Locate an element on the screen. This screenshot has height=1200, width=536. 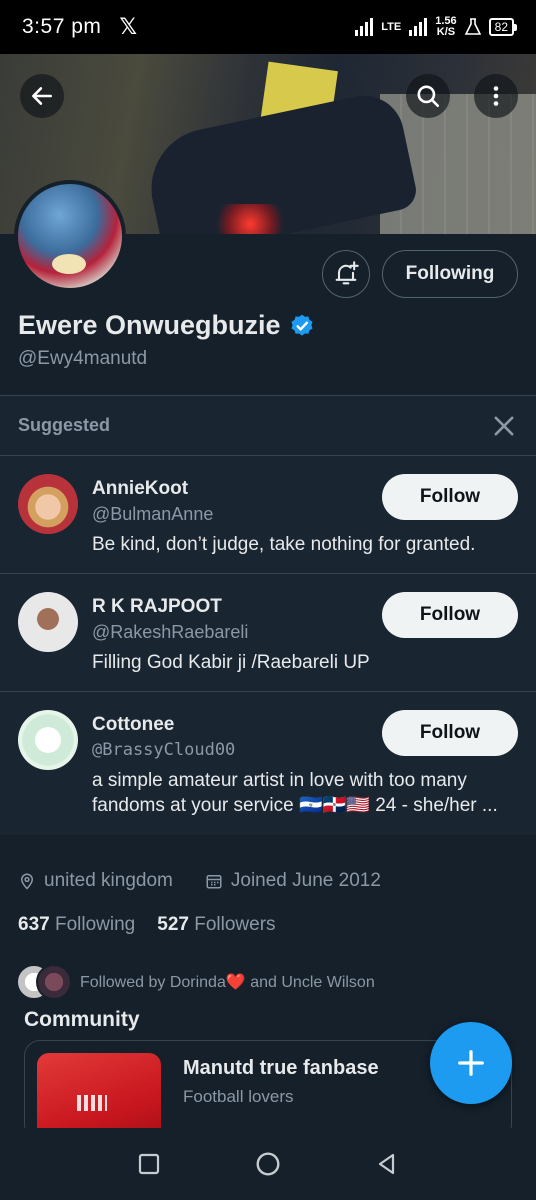
network-speed: 1.56 K/S is located at coordinates (445, 27).